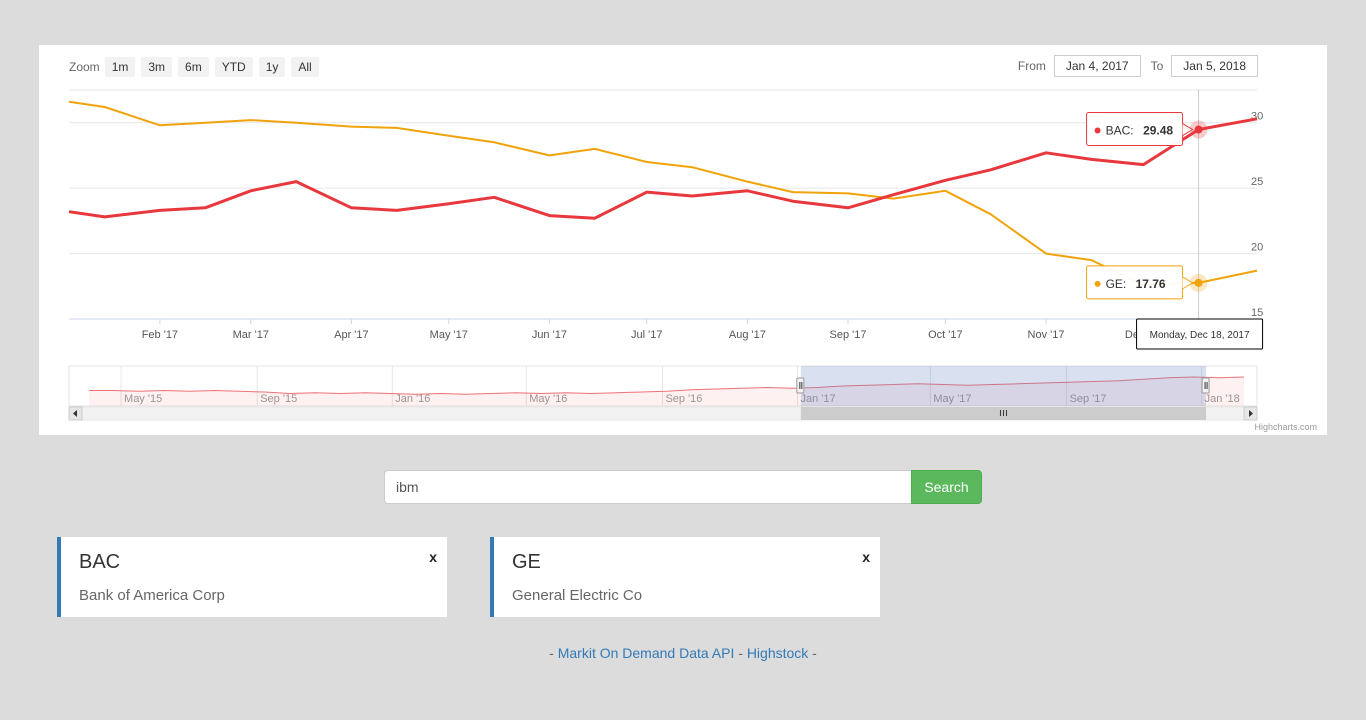  Describe the element at coordinates (120, 67) in the screenshot. I see `zoom-1m-button: 1m` at that location.